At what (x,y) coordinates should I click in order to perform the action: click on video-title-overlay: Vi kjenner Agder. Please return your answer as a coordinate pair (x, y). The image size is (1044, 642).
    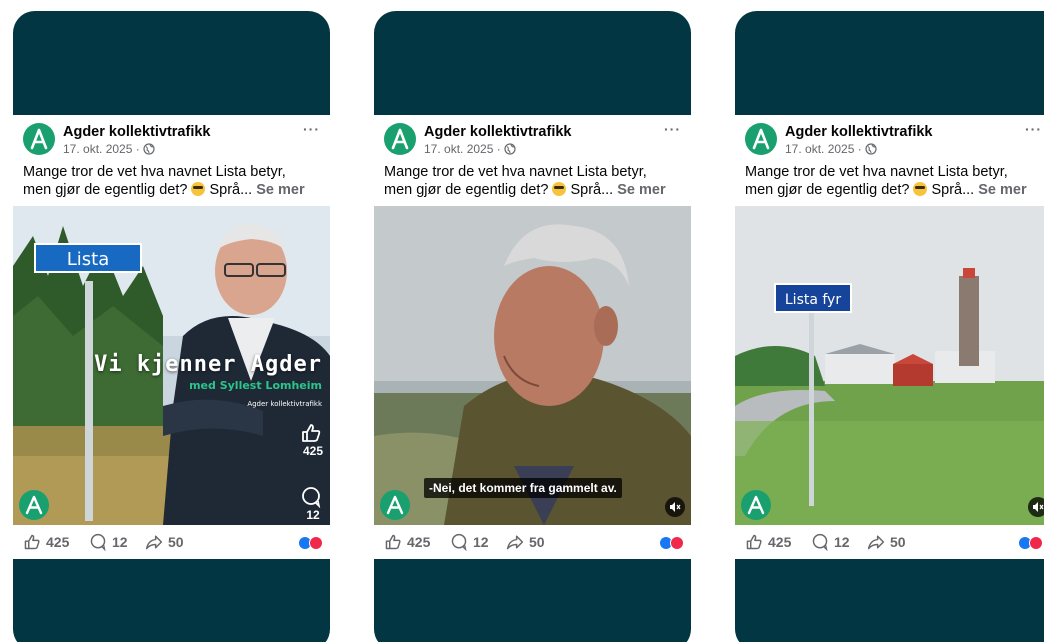
    Looking at the image, I should click on (208, 364).